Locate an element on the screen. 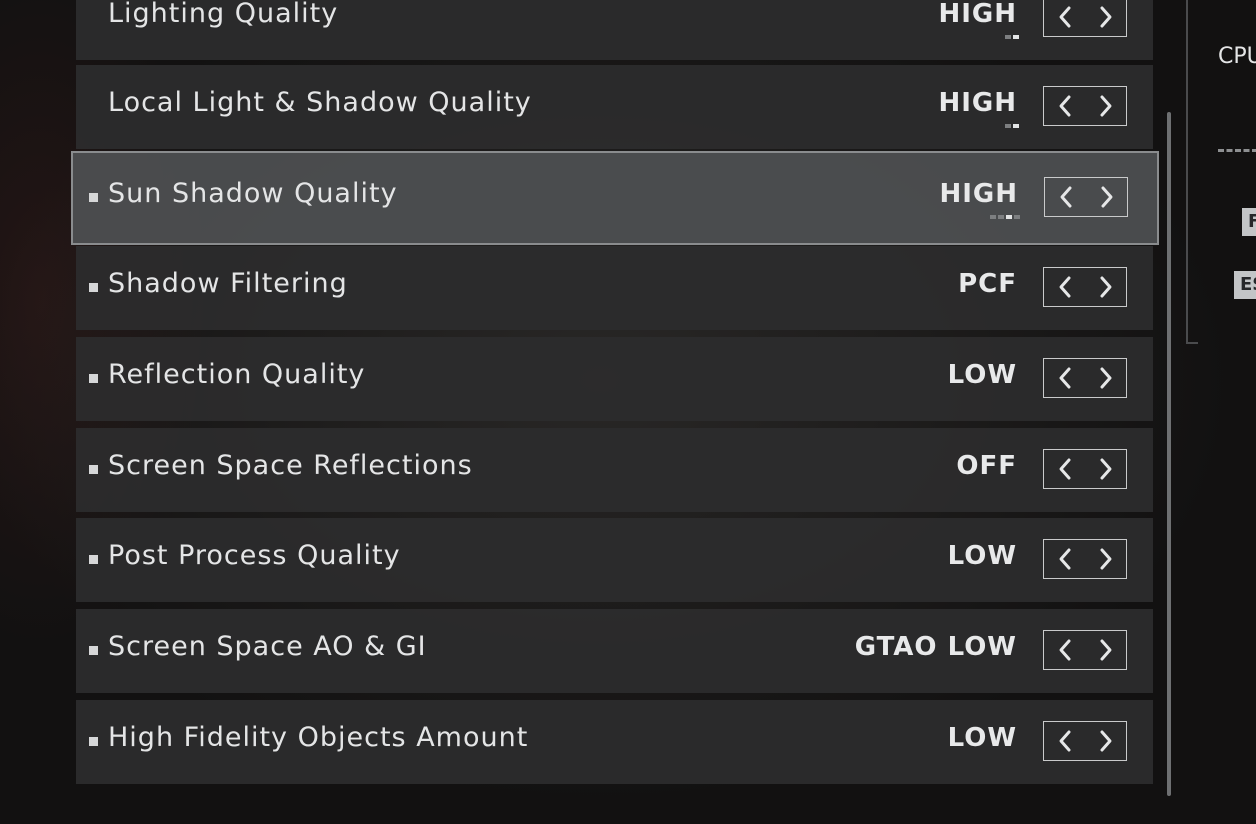  setting-label: Screen Space AO & GI is located at coordinates (267, 646).